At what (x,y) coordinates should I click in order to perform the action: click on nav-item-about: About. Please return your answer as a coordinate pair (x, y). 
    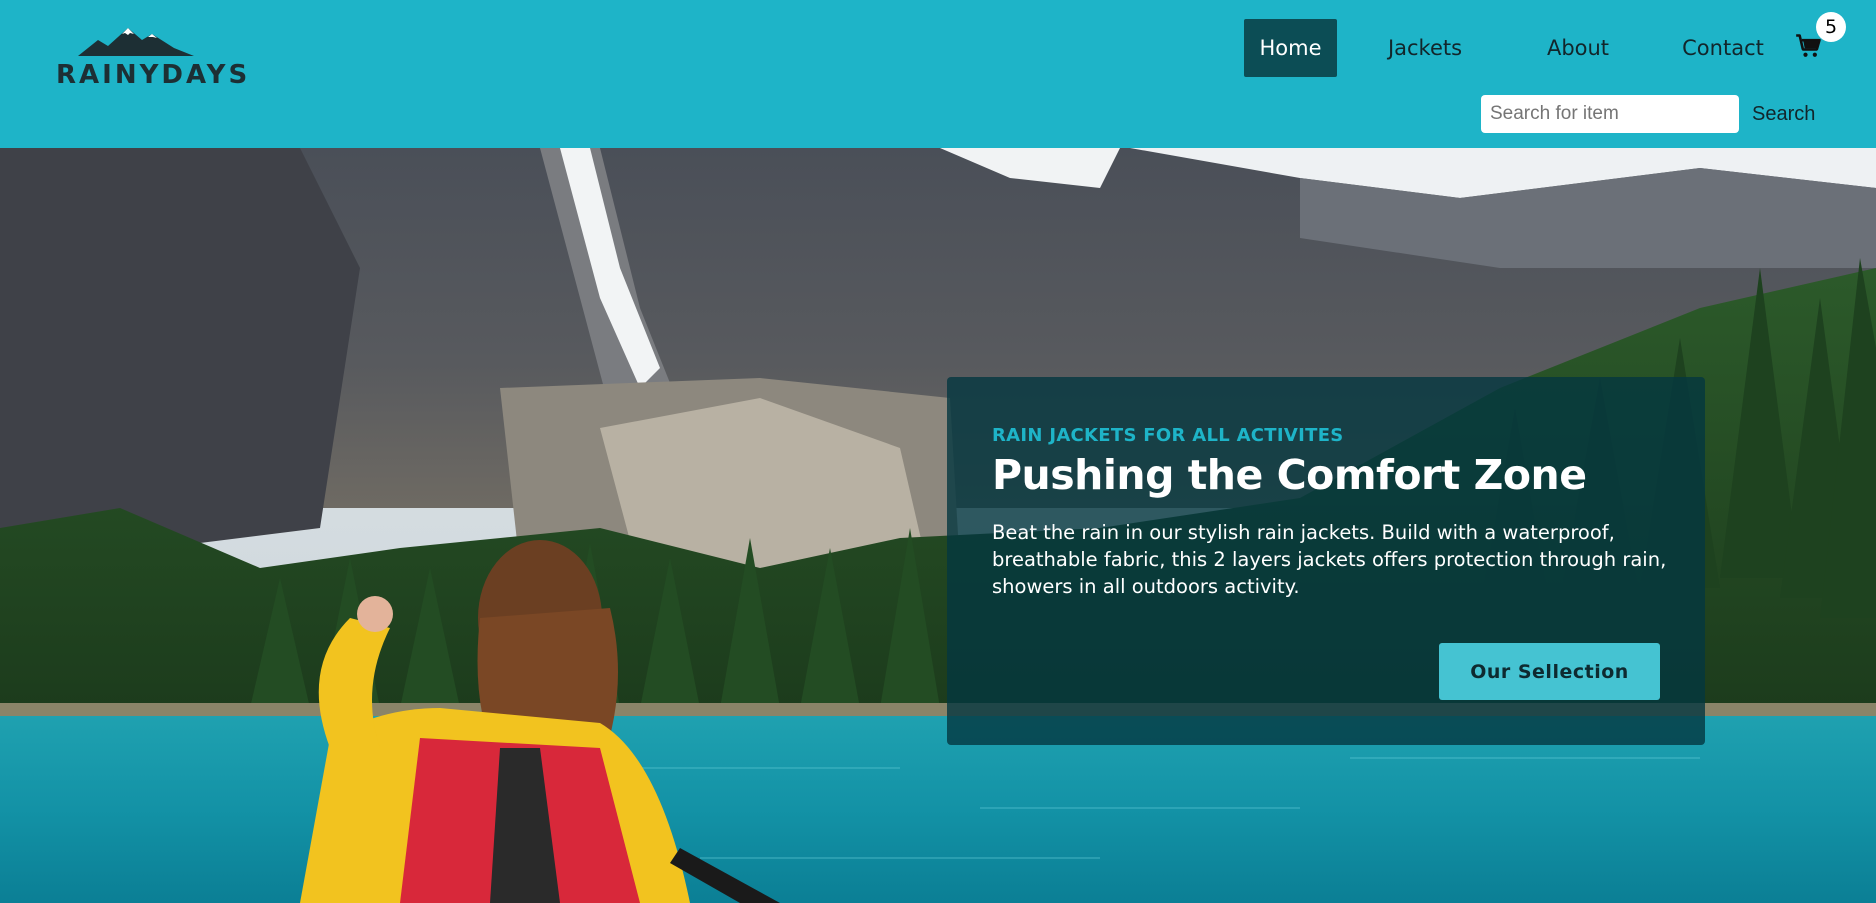
    Looking at the image, I should click on (1578, 48).